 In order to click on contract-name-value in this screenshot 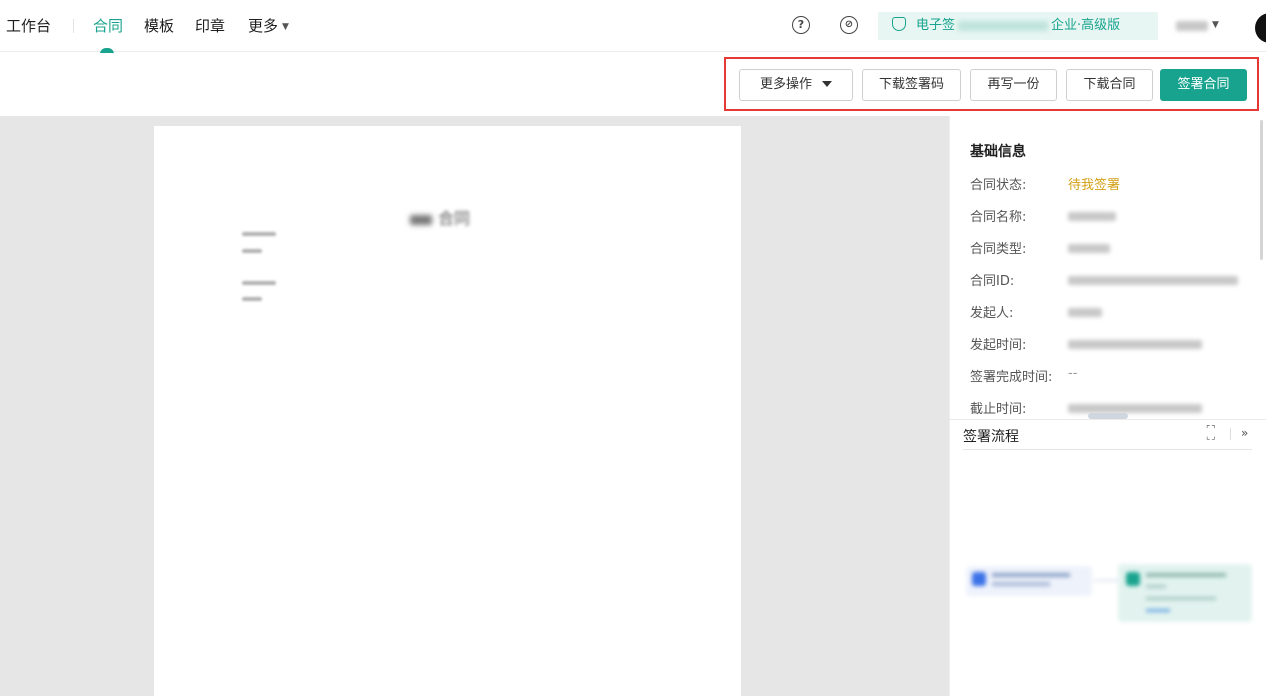, I will do `click(1092, 216)`.